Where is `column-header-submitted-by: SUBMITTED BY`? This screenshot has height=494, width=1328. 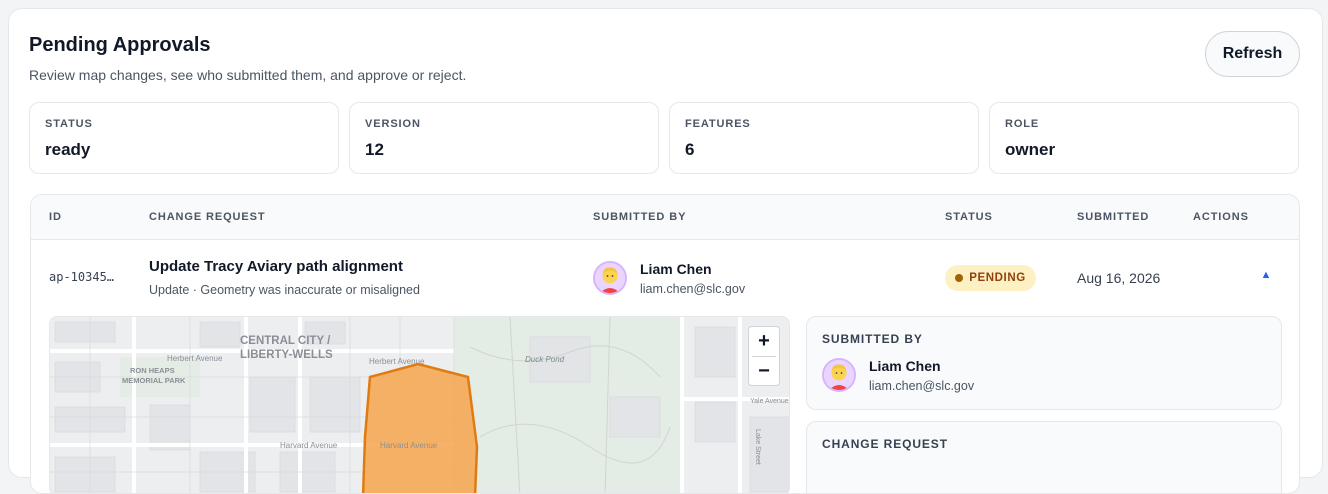 column-header-submitted-by: SUBMITTED BY is located at coordinates (640, 217).